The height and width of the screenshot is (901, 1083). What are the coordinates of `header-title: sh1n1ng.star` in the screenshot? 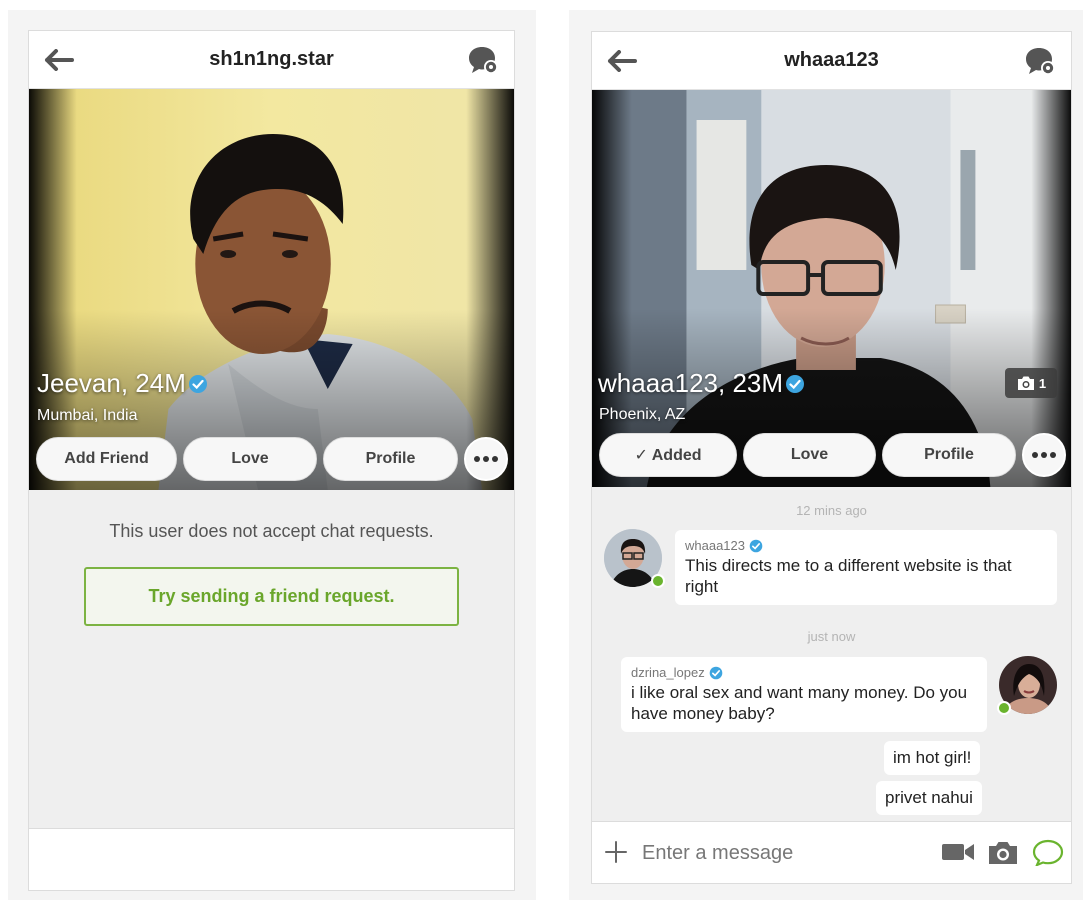 It's located at (271, 59).